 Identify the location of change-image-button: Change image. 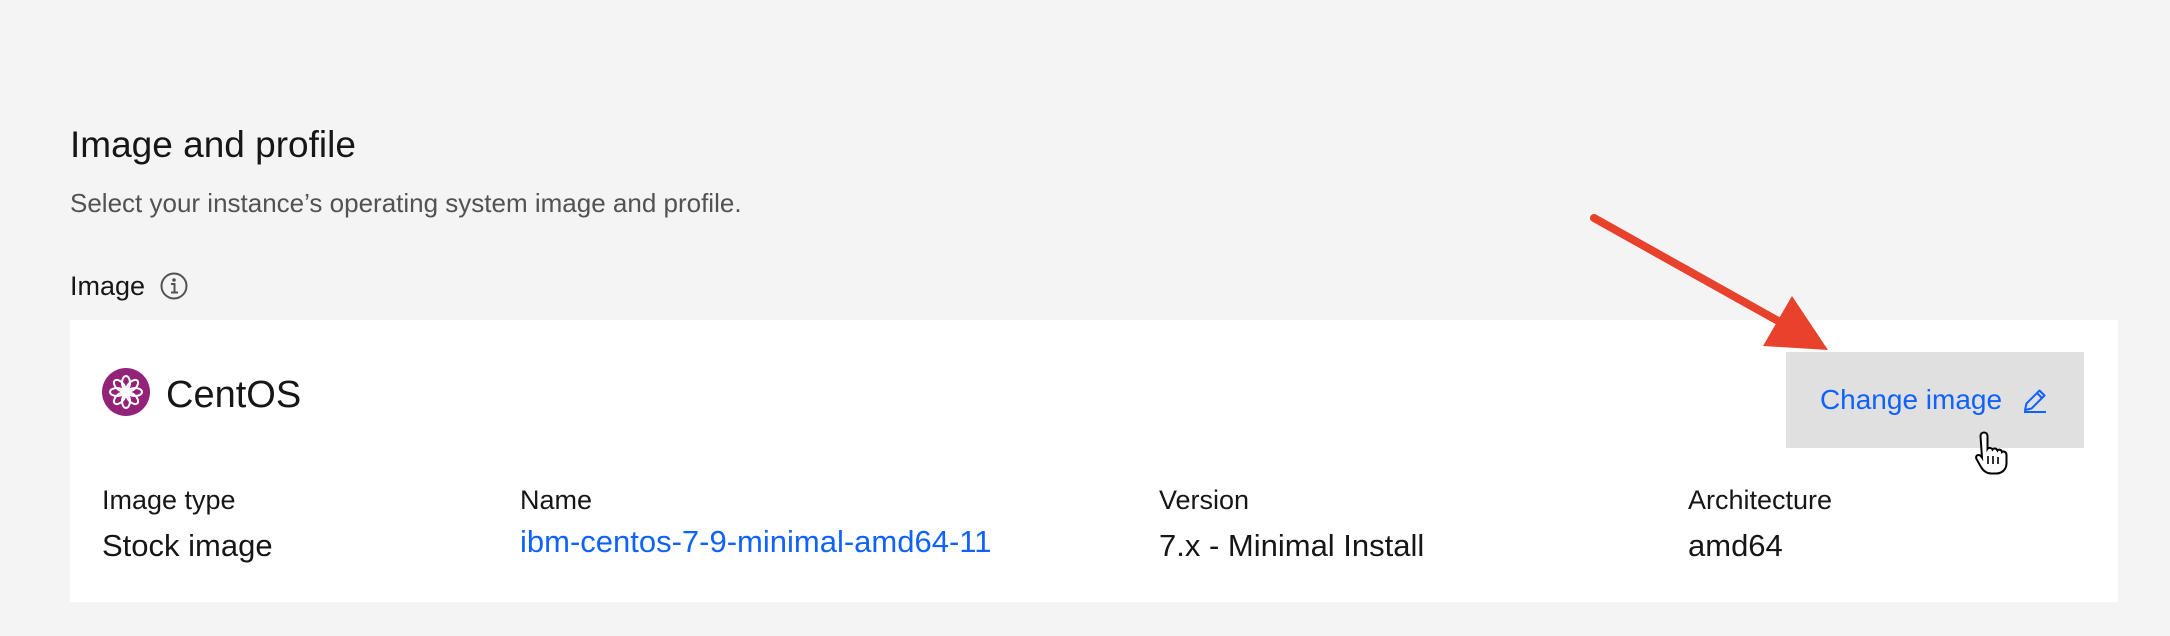
(1935, 400).